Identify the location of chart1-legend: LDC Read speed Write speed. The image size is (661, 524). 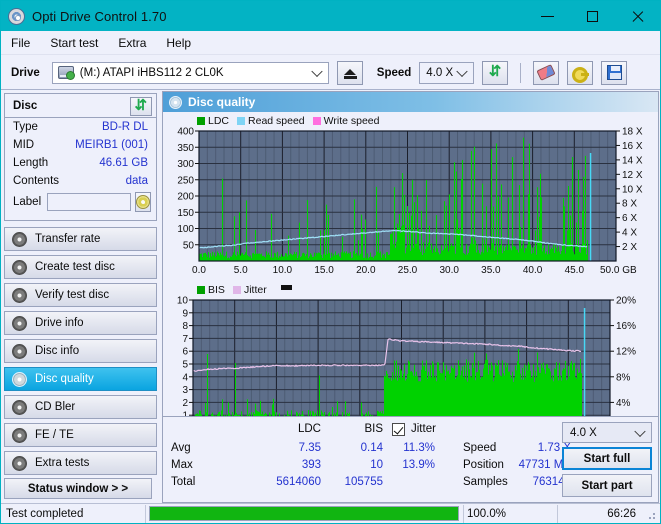
(410, 120).